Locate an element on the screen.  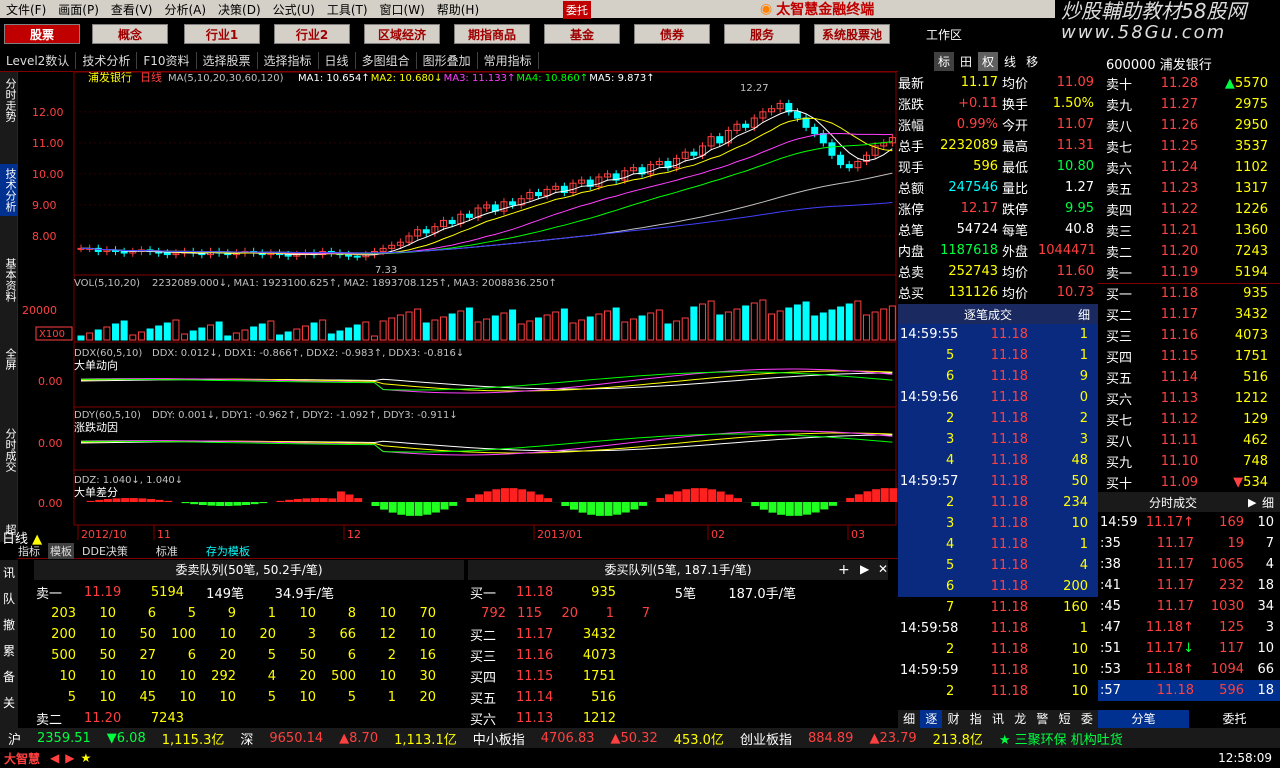
leftnav-fullscreen: 全屏 is located at coordinates (9, 359).